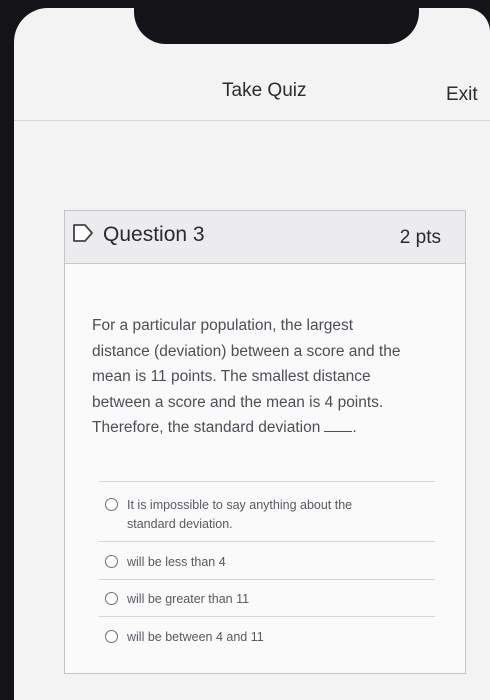 This screenshot has height=700, width=490. Describe the element at coordinates (420, 237) in the screenshot. I see `question-points: 2 pts` at that location.